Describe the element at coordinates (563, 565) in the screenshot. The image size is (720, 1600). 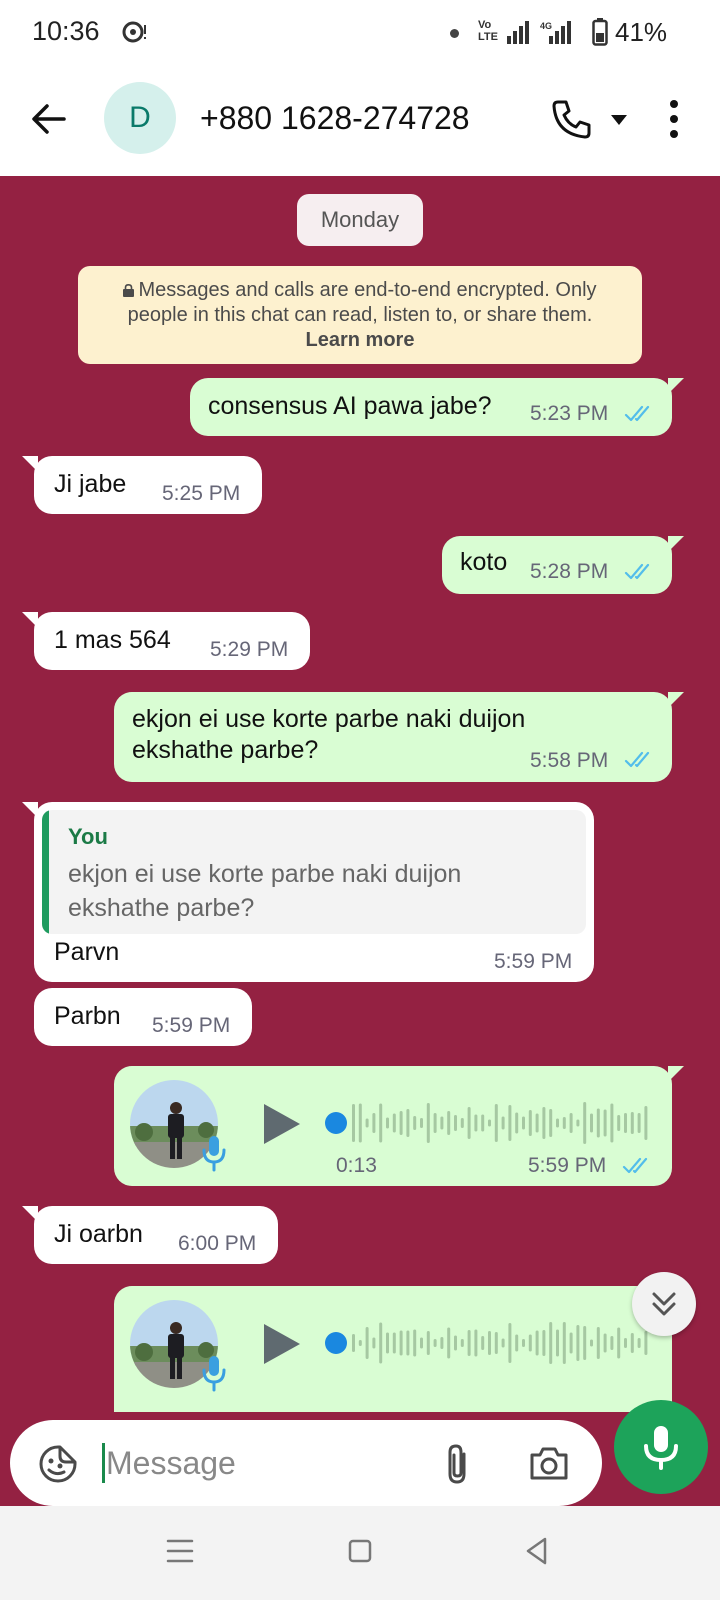
I see `message-outgoing: koto 5:28 PM` at that location.